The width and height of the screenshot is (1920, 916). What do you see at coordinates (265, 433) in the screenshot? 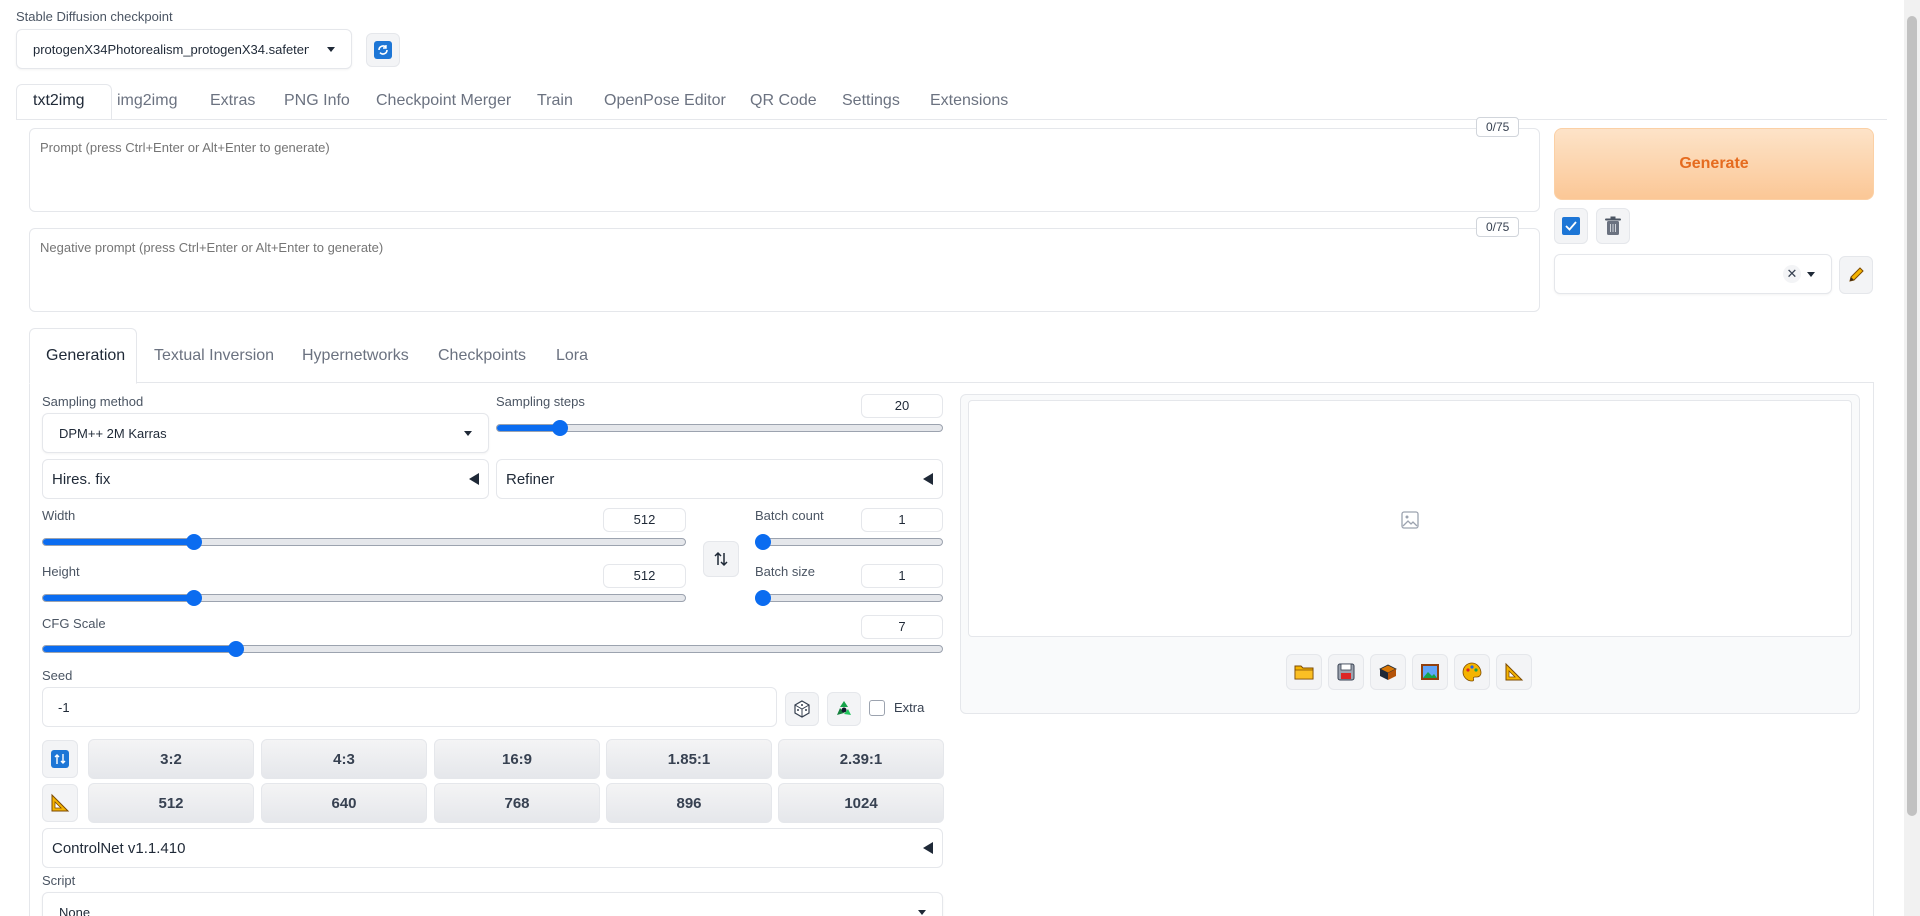
I see `sampling-method-dropdown: DPM++ 2M Karras` at bounding box center [265, 433].